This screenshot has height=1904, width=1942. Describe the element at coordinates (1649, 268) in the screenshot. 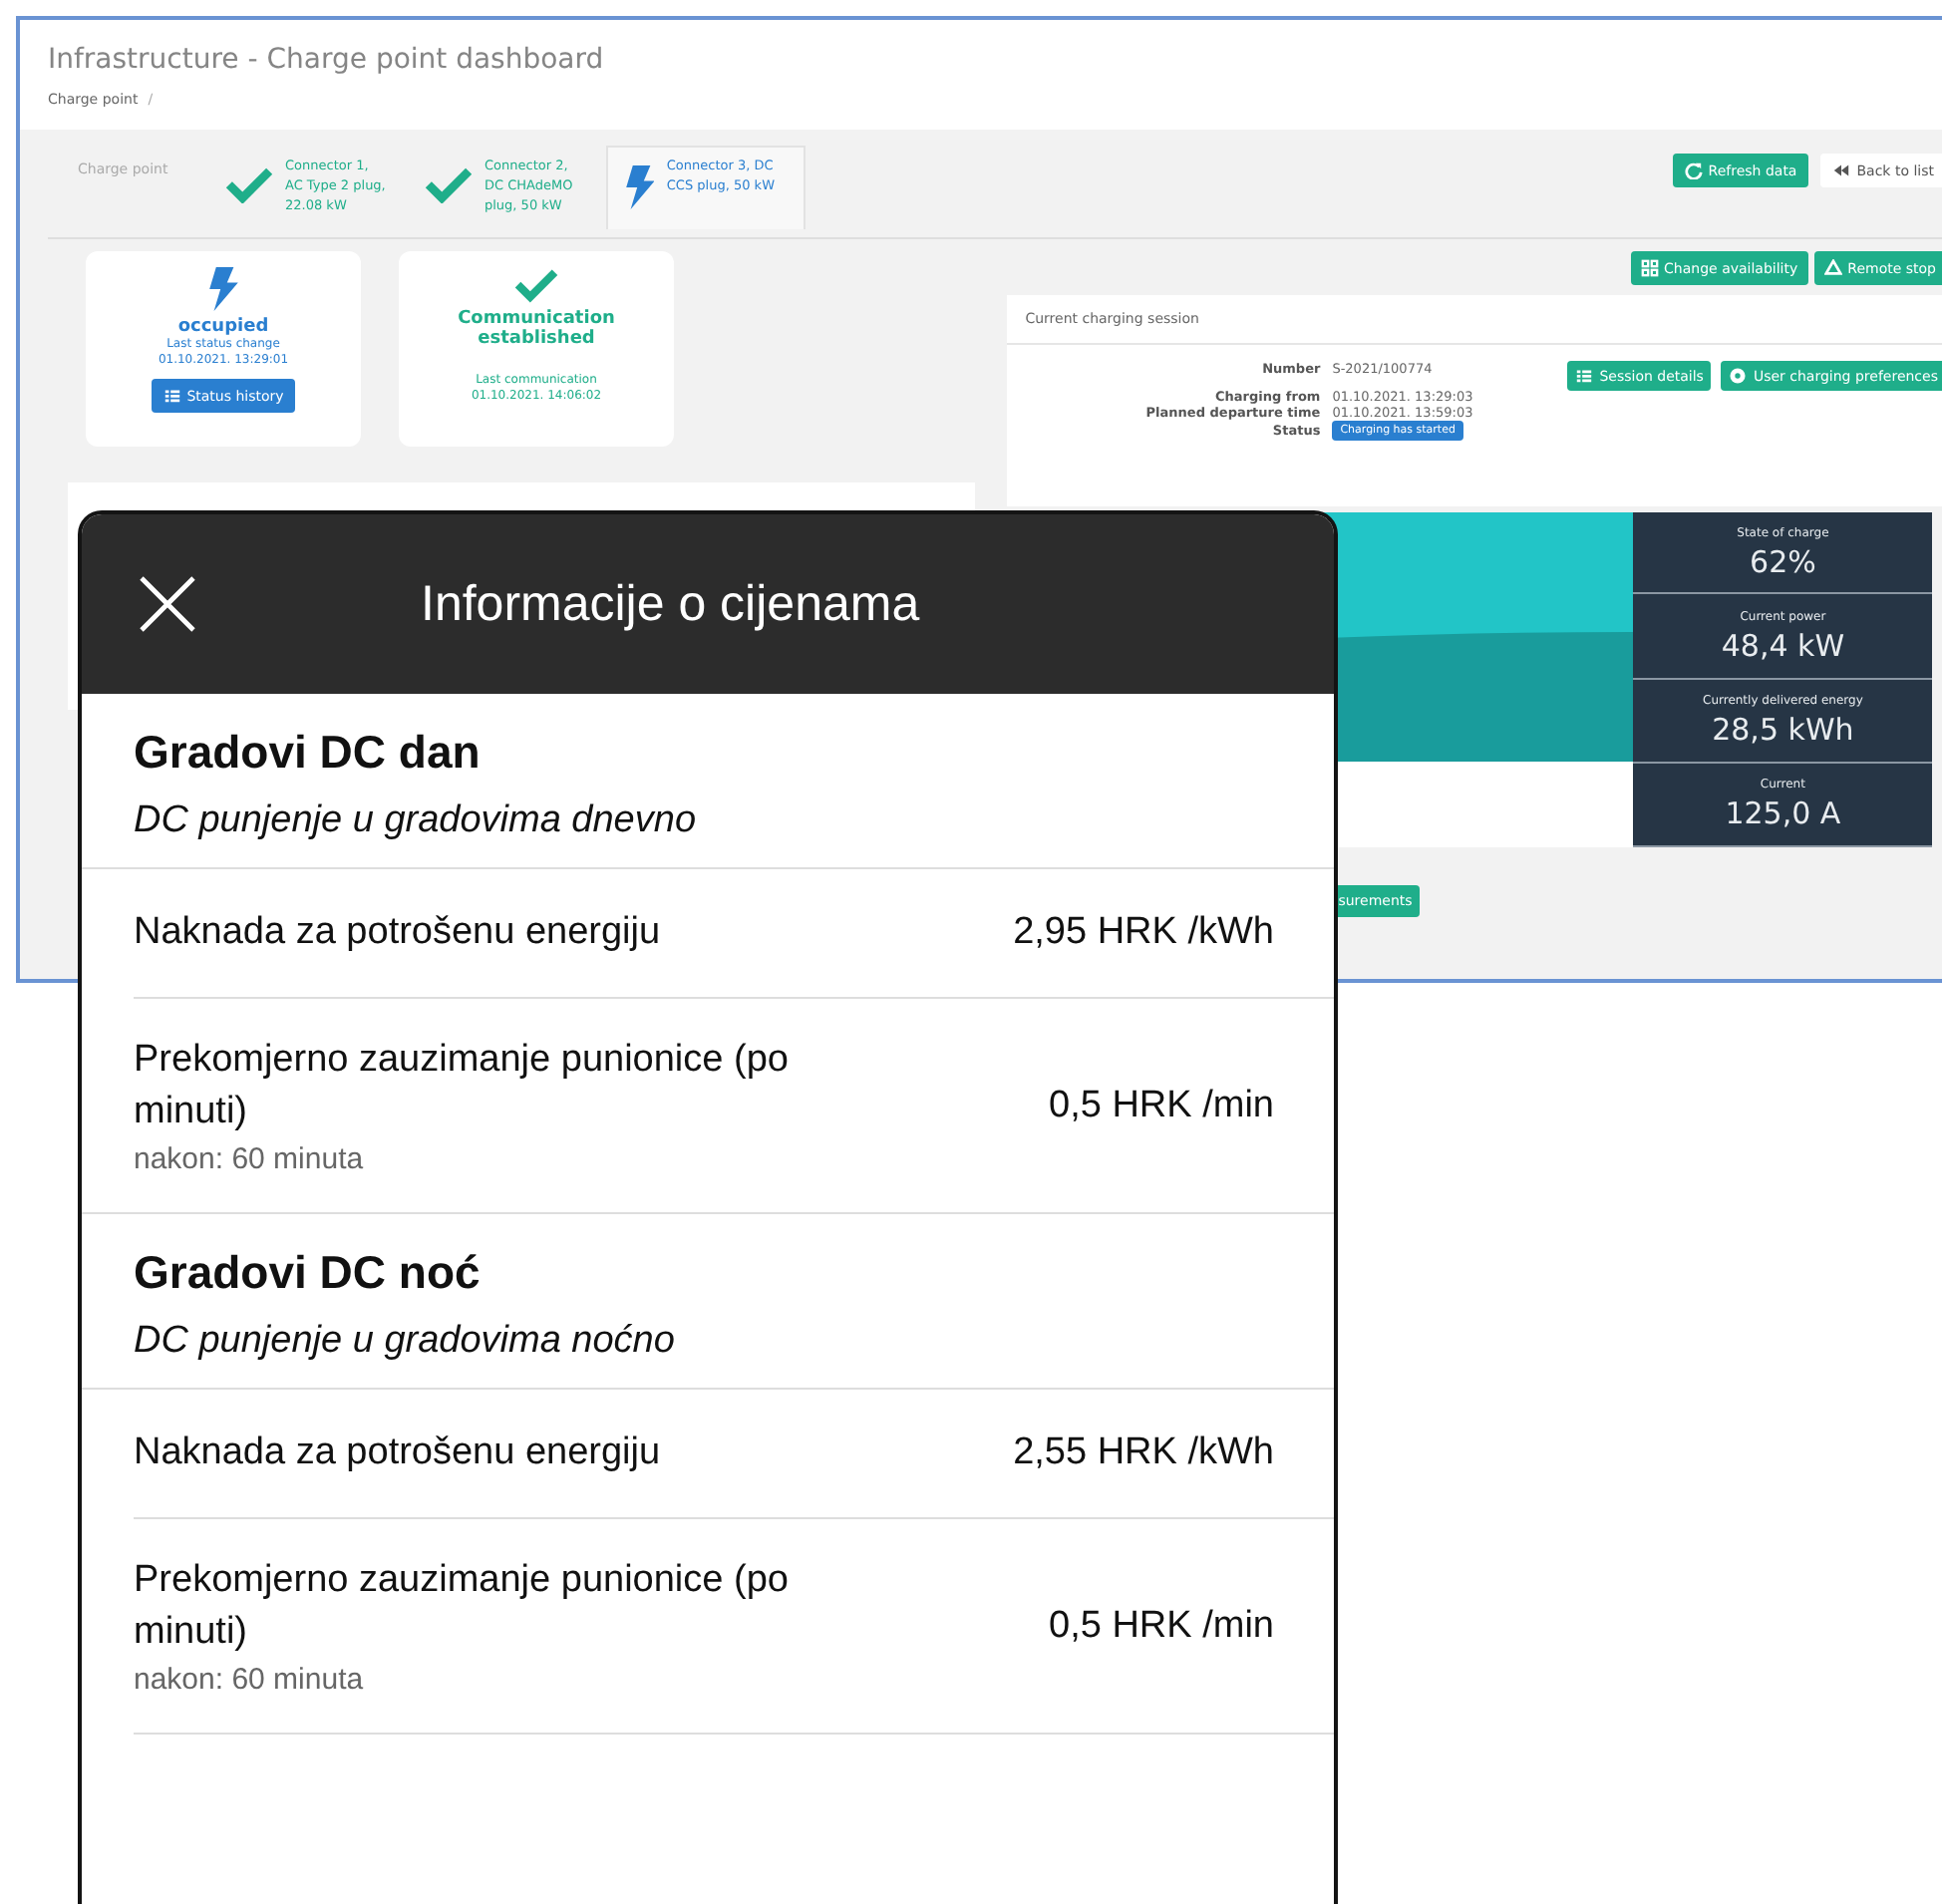

I see `network-icon` at that location.